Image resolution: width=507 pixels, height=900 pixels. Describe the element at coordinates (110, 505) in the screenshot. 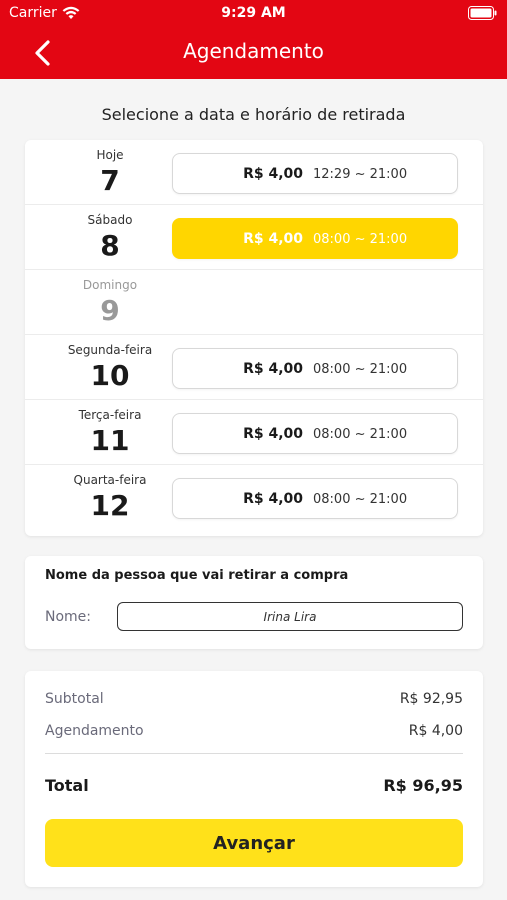

I see `day-number: 12` at that location.